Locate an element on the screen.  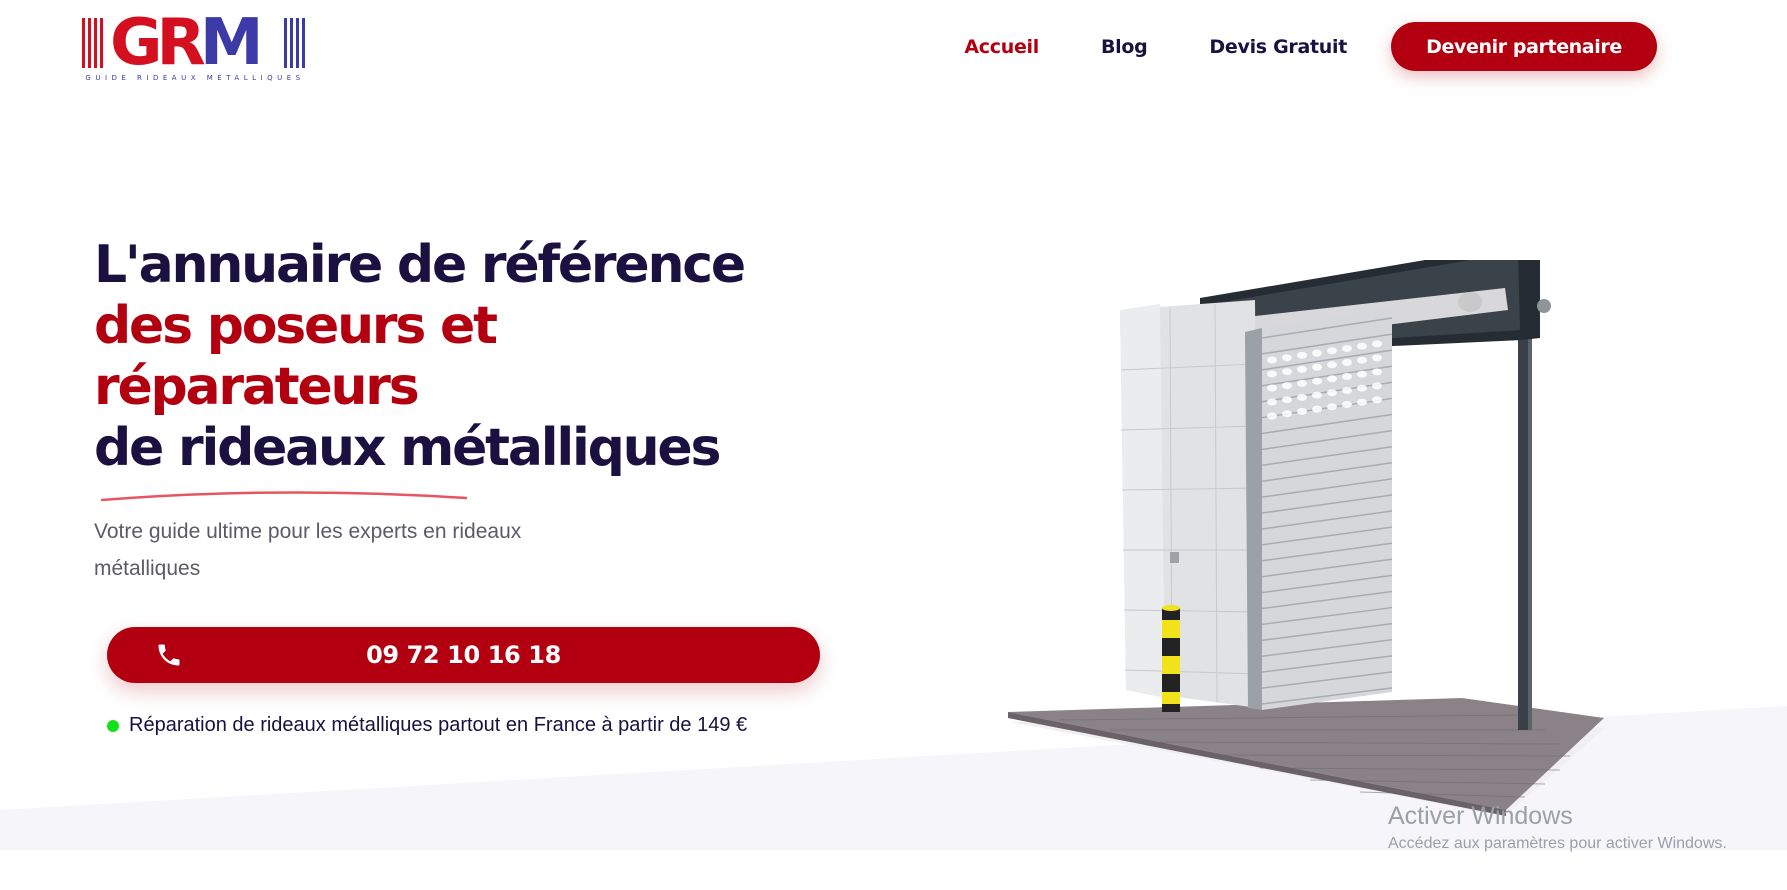
become-partner-button: Devenir partenaire is located at coordinates (1524, 46).